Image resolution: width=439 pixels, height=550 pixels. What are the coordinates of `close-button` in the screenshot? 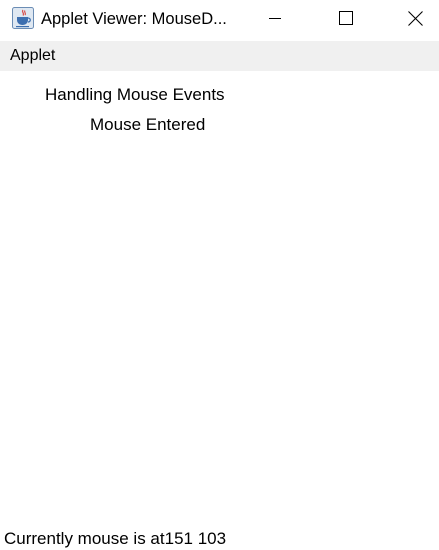 It's located at (415, 18).